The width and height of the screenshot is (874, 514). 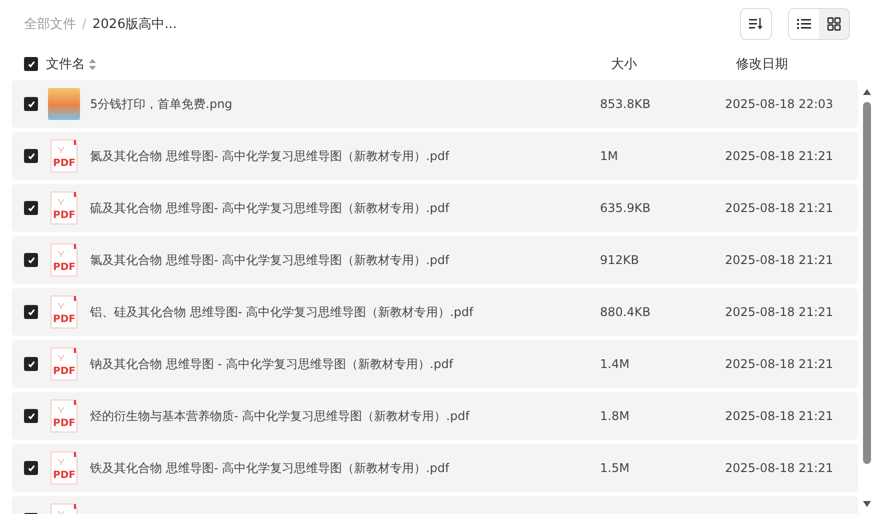 I want to click on file-row: PDF 硫及其化合物 思维导图- 高中化学复习思维导图（新教材专用）.pdf 635.9KB 2025-08-18 21:21, so click(x=435, y=208).